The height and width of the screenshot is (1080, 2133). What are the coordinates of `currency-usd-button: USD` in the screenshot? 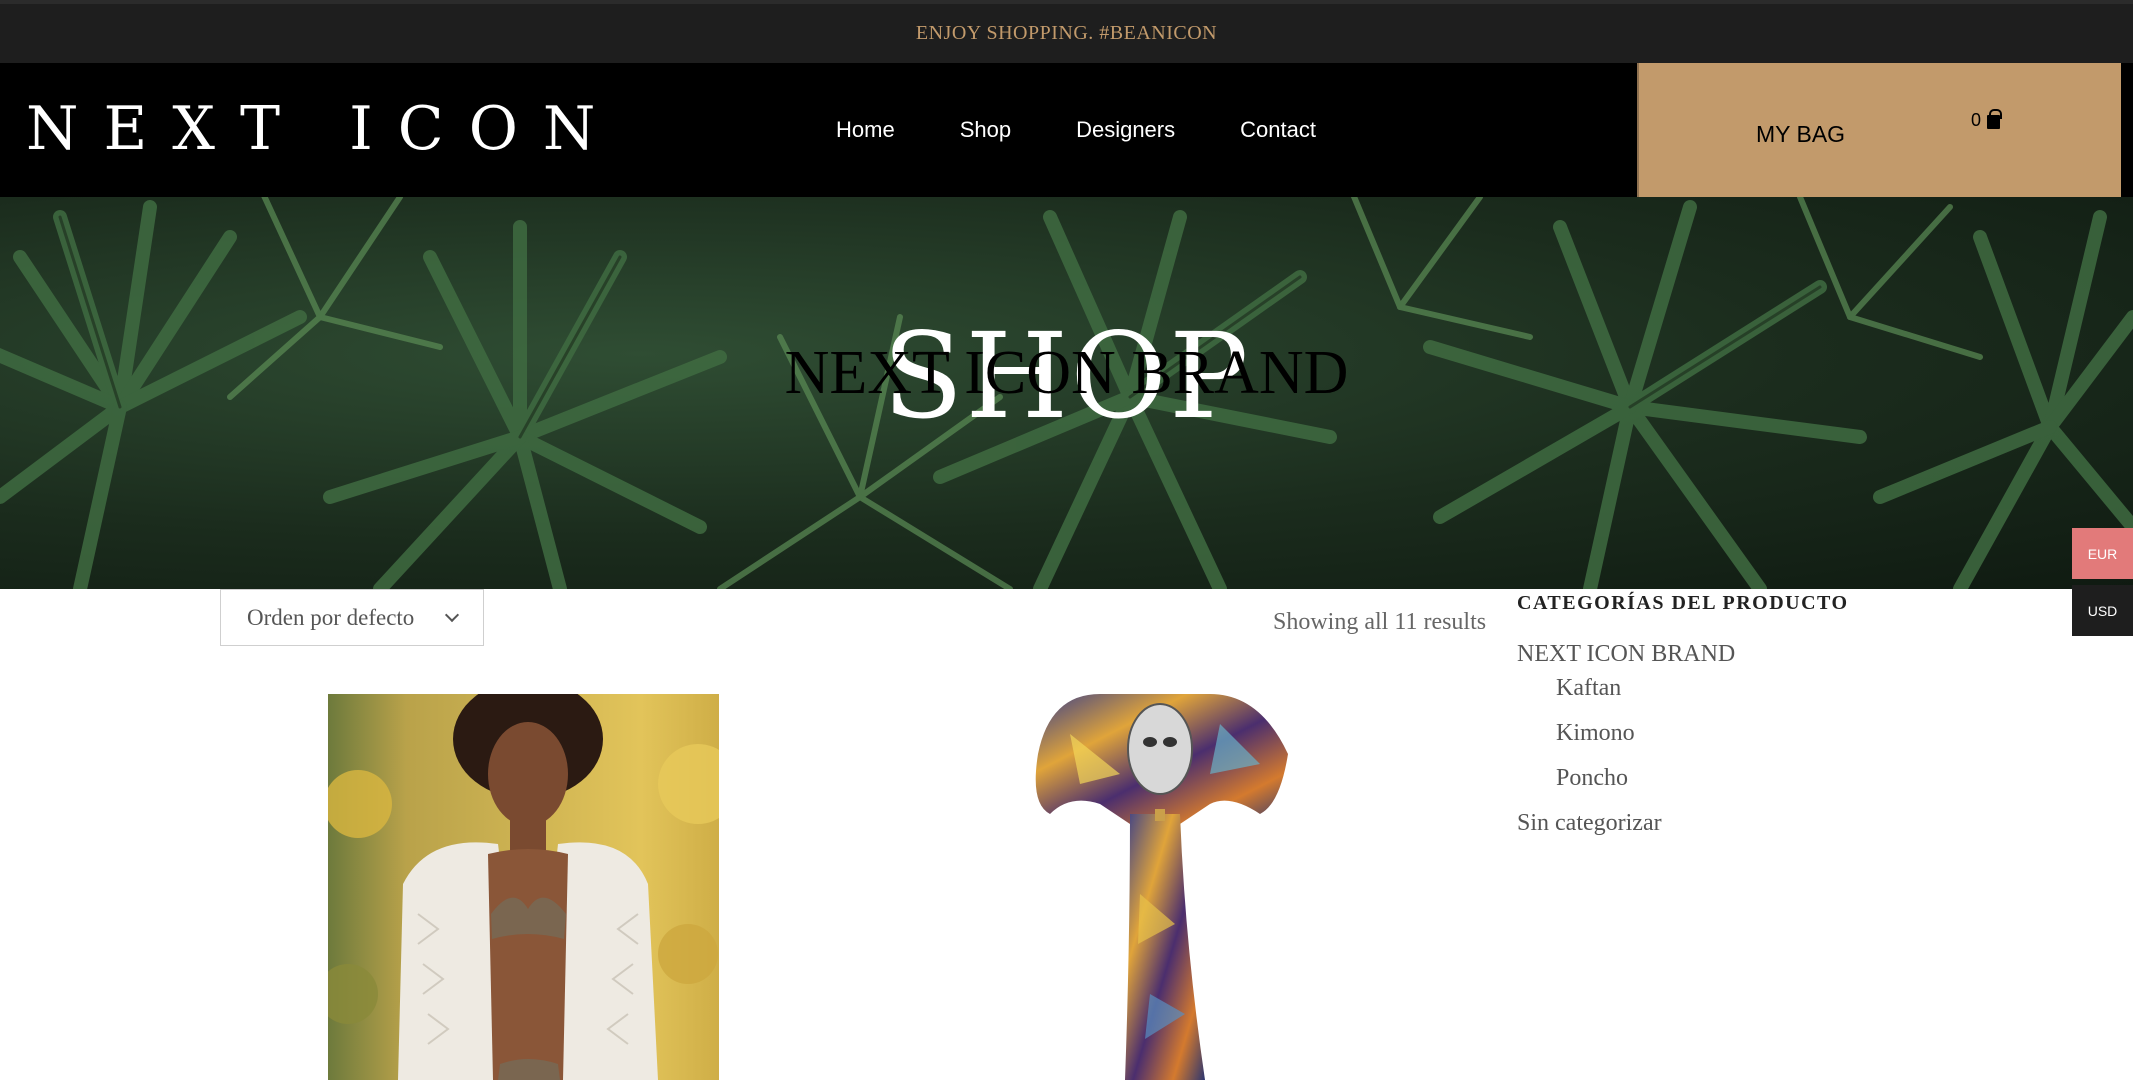 It's located at (2102, 610).